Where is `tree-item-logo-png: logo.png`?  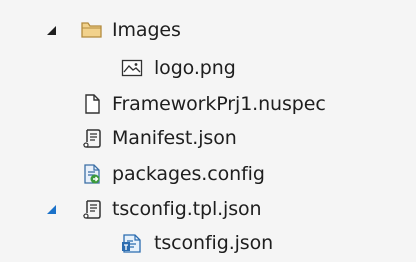 tree-item-logo-png: logo.png is located at coordinates (208, 68).